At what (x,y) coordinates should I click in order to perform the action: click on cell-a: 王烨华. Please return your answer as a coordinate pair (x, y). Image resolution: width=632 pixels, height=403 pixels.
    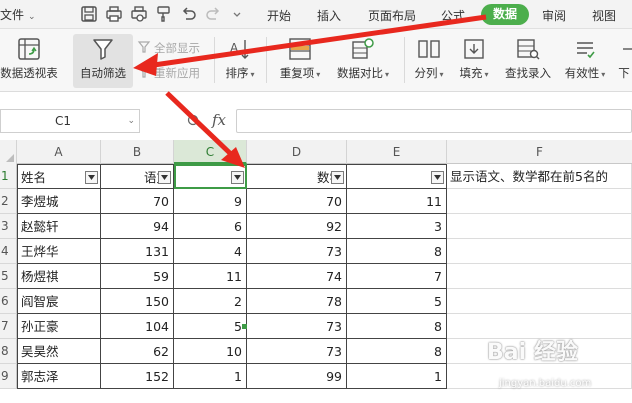
    Looking at the image, I should click on (59, 251).